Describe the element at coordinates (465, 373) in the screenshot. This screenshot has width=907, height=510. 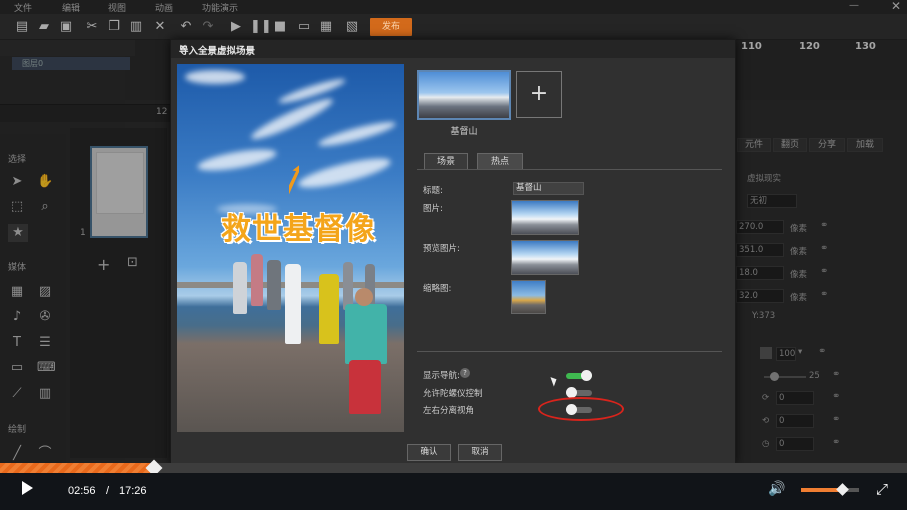
I see `help-icon: ?` at that location.